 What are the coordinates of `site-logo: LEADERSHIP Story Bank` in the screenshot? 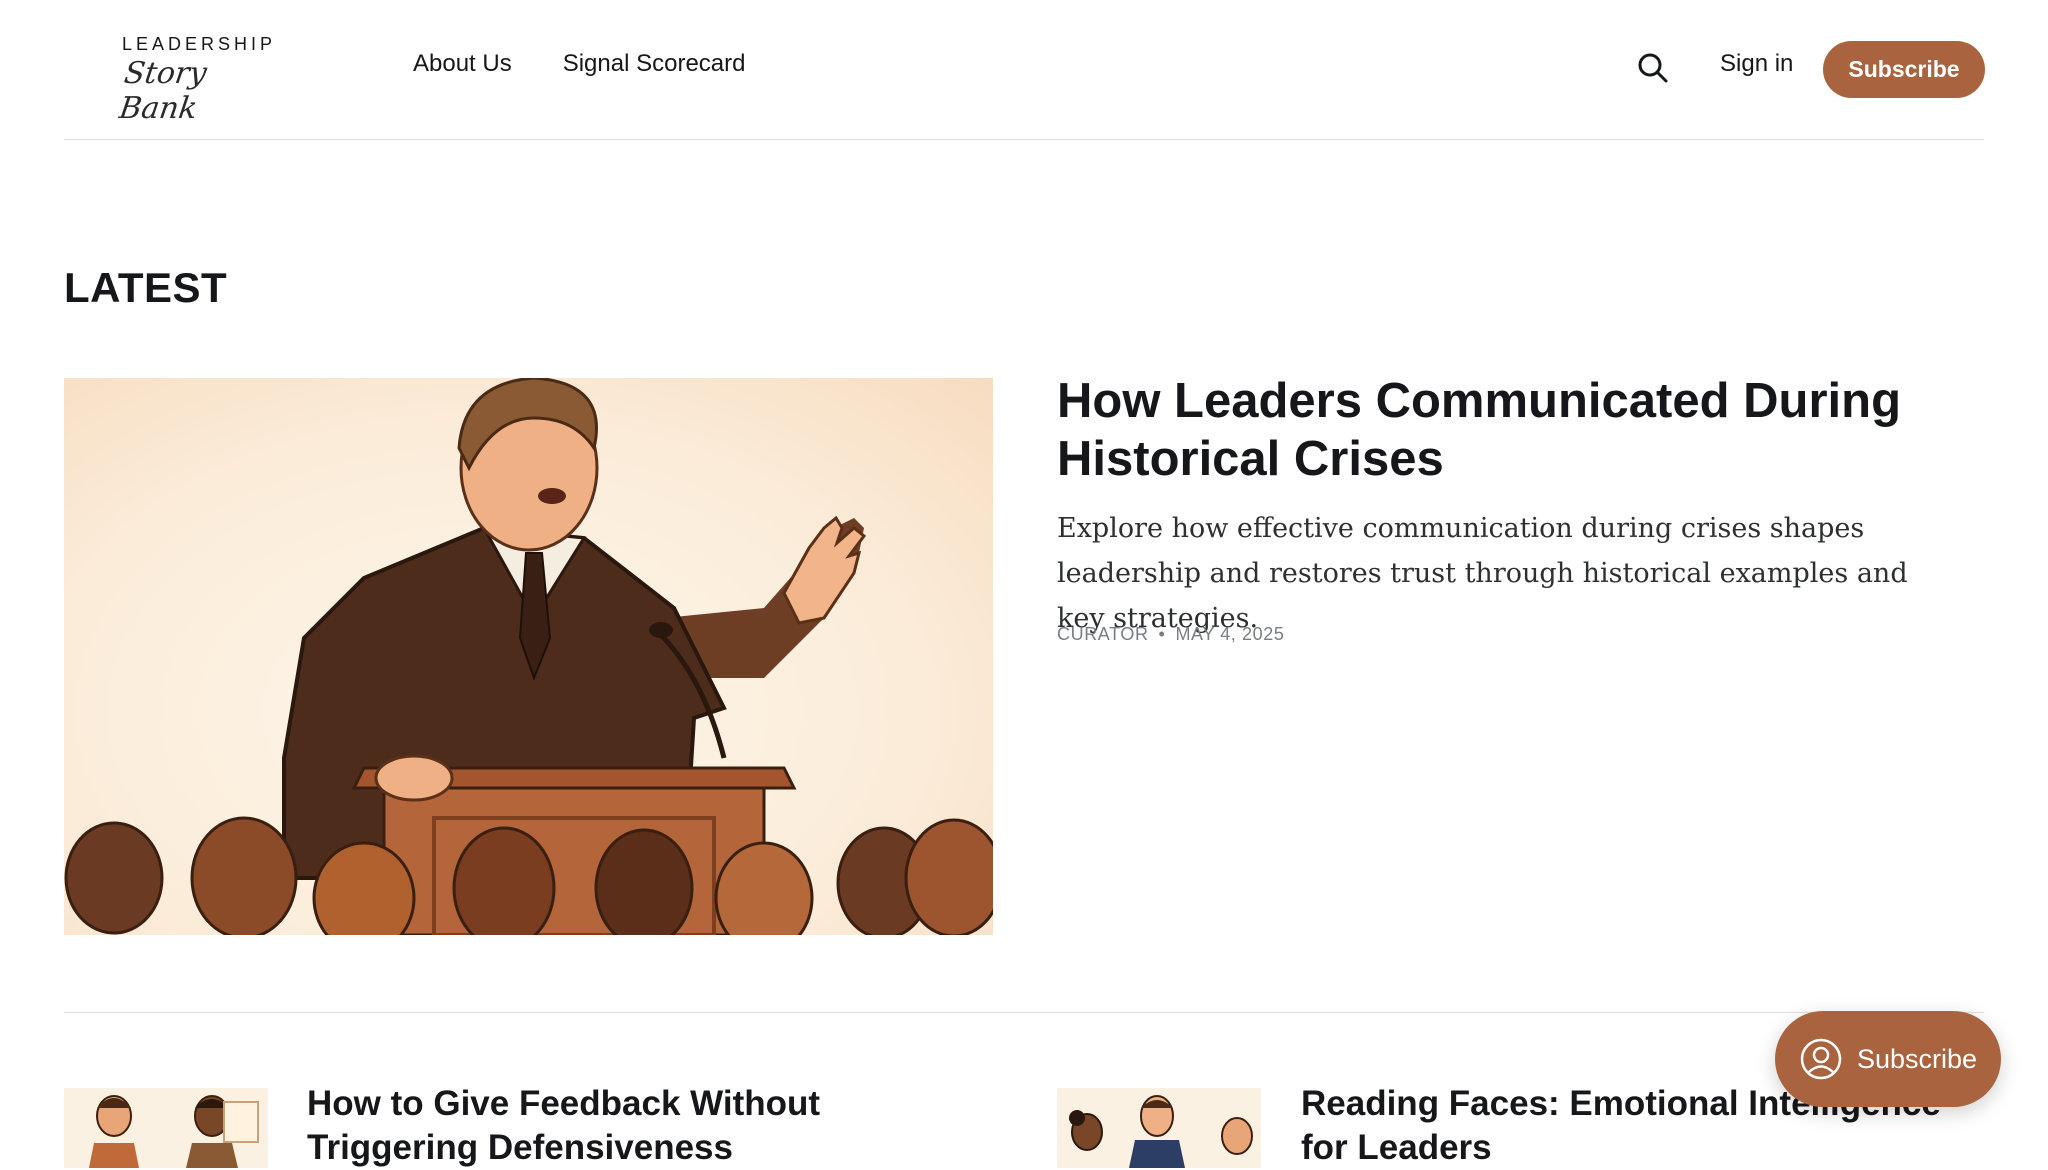 It's located at (194, 80).